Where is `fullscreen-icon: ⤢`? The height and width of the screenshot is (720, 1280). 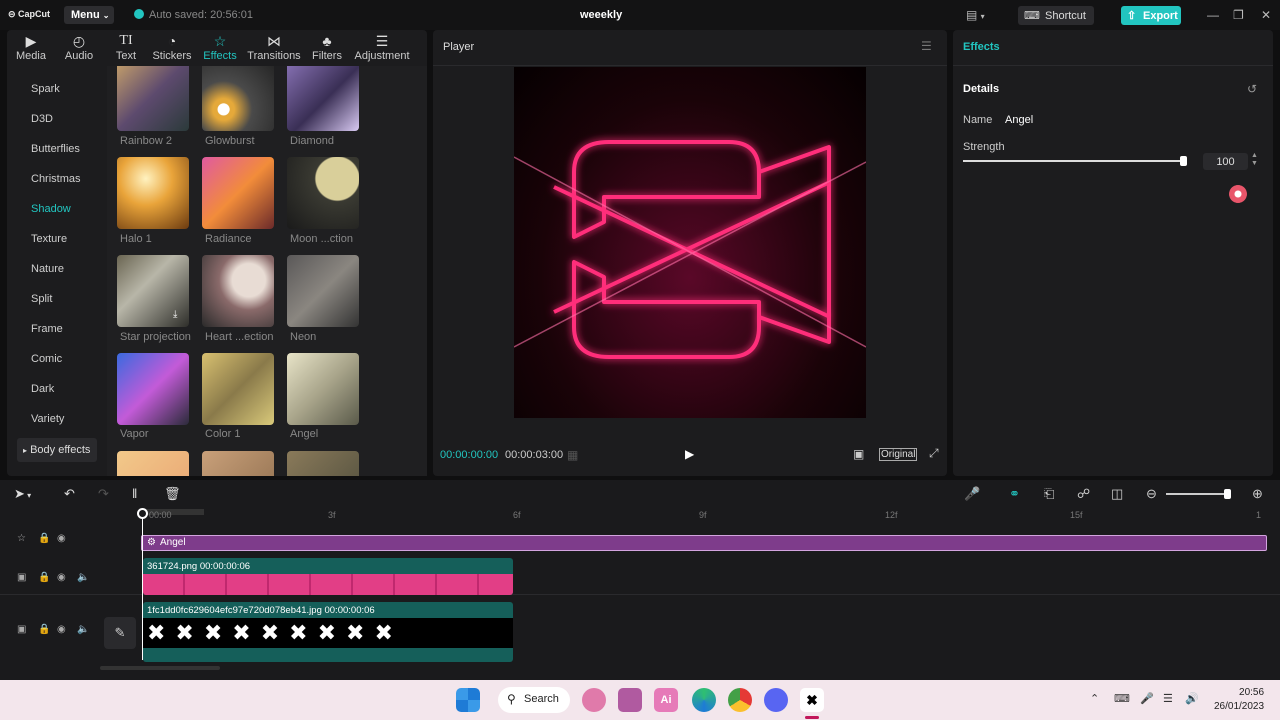
fullscreen-icon: ⤢ is located at coordinates (934, 453).